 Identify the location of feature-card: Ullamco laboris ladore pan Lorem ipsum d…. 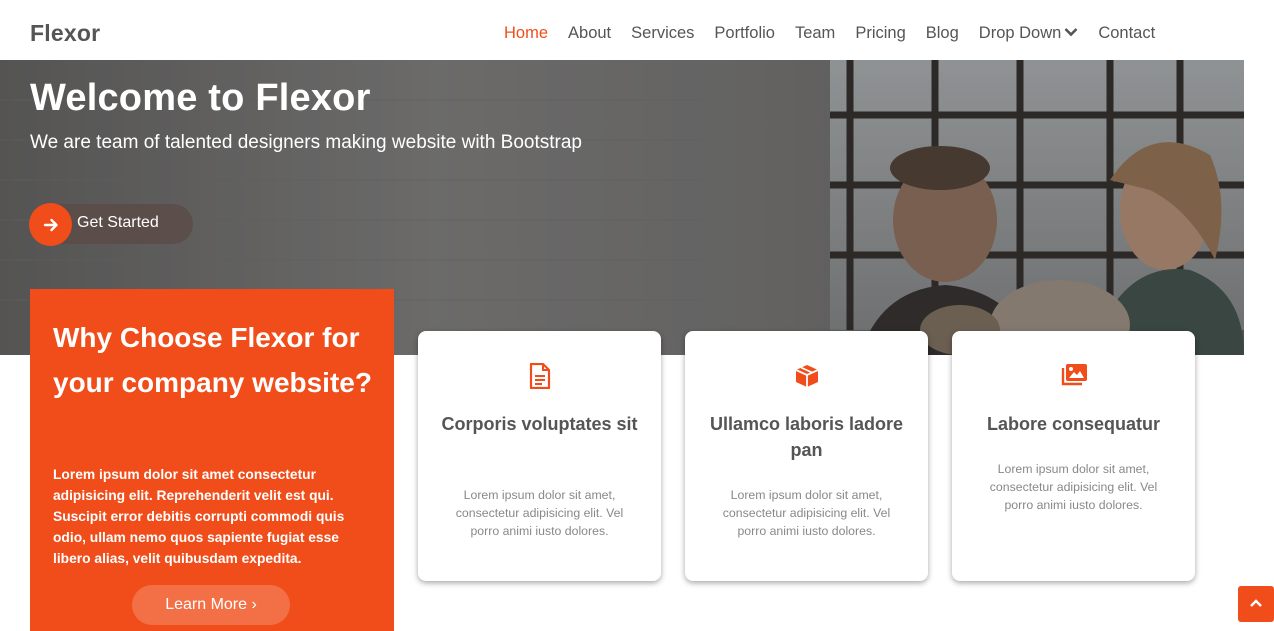
(806, 456).